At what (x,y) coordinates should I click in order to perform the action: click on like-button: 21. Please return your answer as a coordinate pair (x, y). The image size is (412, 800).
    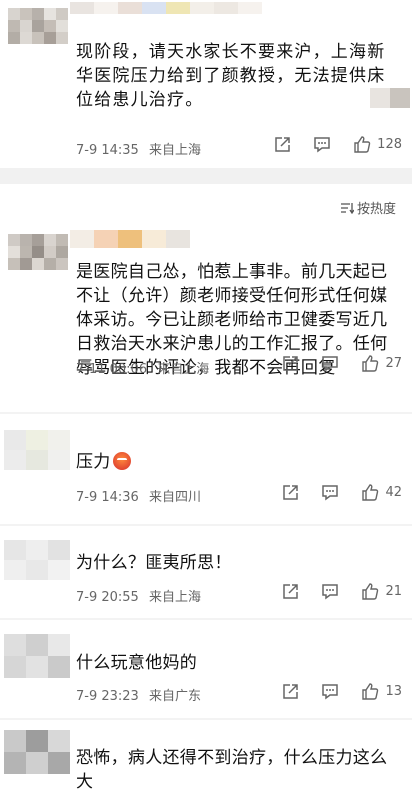
    Looking at the image, I should click on (381, 591).